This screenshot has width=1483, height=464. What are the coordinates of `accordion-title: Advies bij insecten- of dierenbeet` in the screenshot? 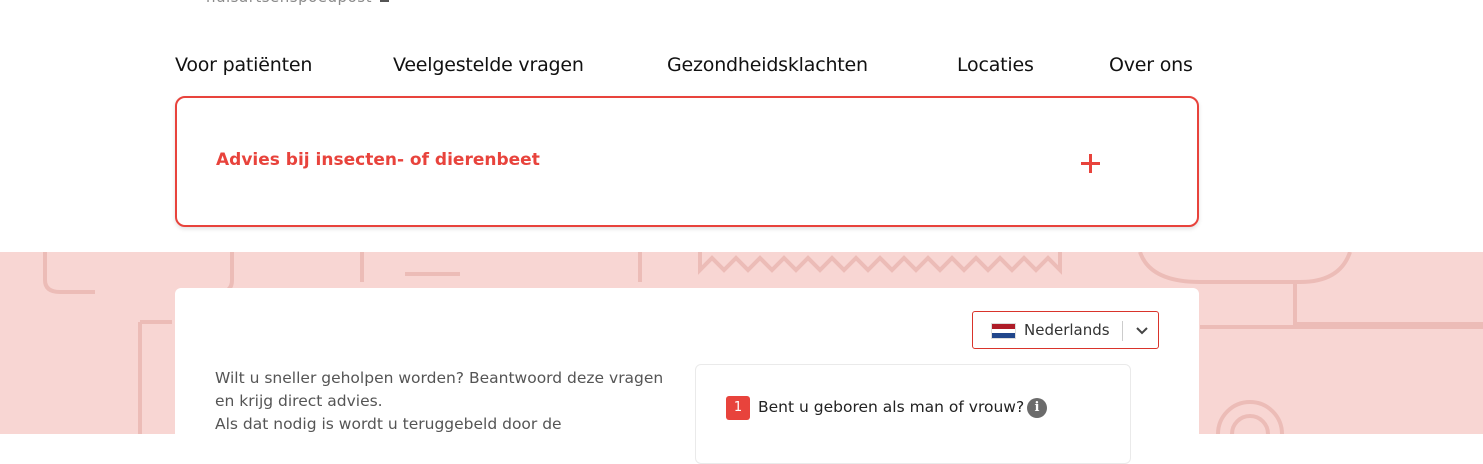 It's located at (378, 160).